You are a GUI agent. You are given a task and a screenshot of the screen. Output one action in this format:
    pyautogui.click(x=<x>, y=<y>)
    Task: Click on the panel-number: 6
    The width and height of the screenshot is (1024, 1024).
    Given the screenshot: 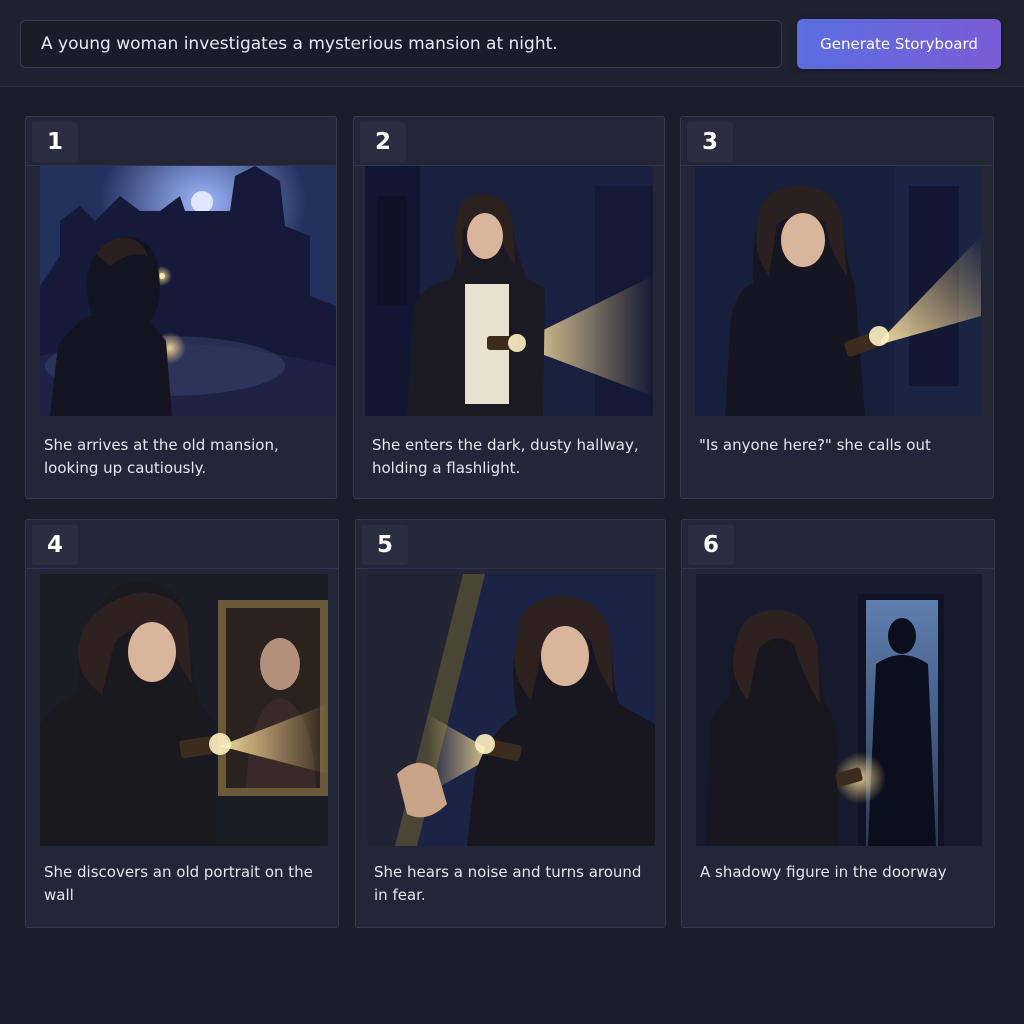 What is the action you would take?
    pyautogui.click(x=711, y=545)
    